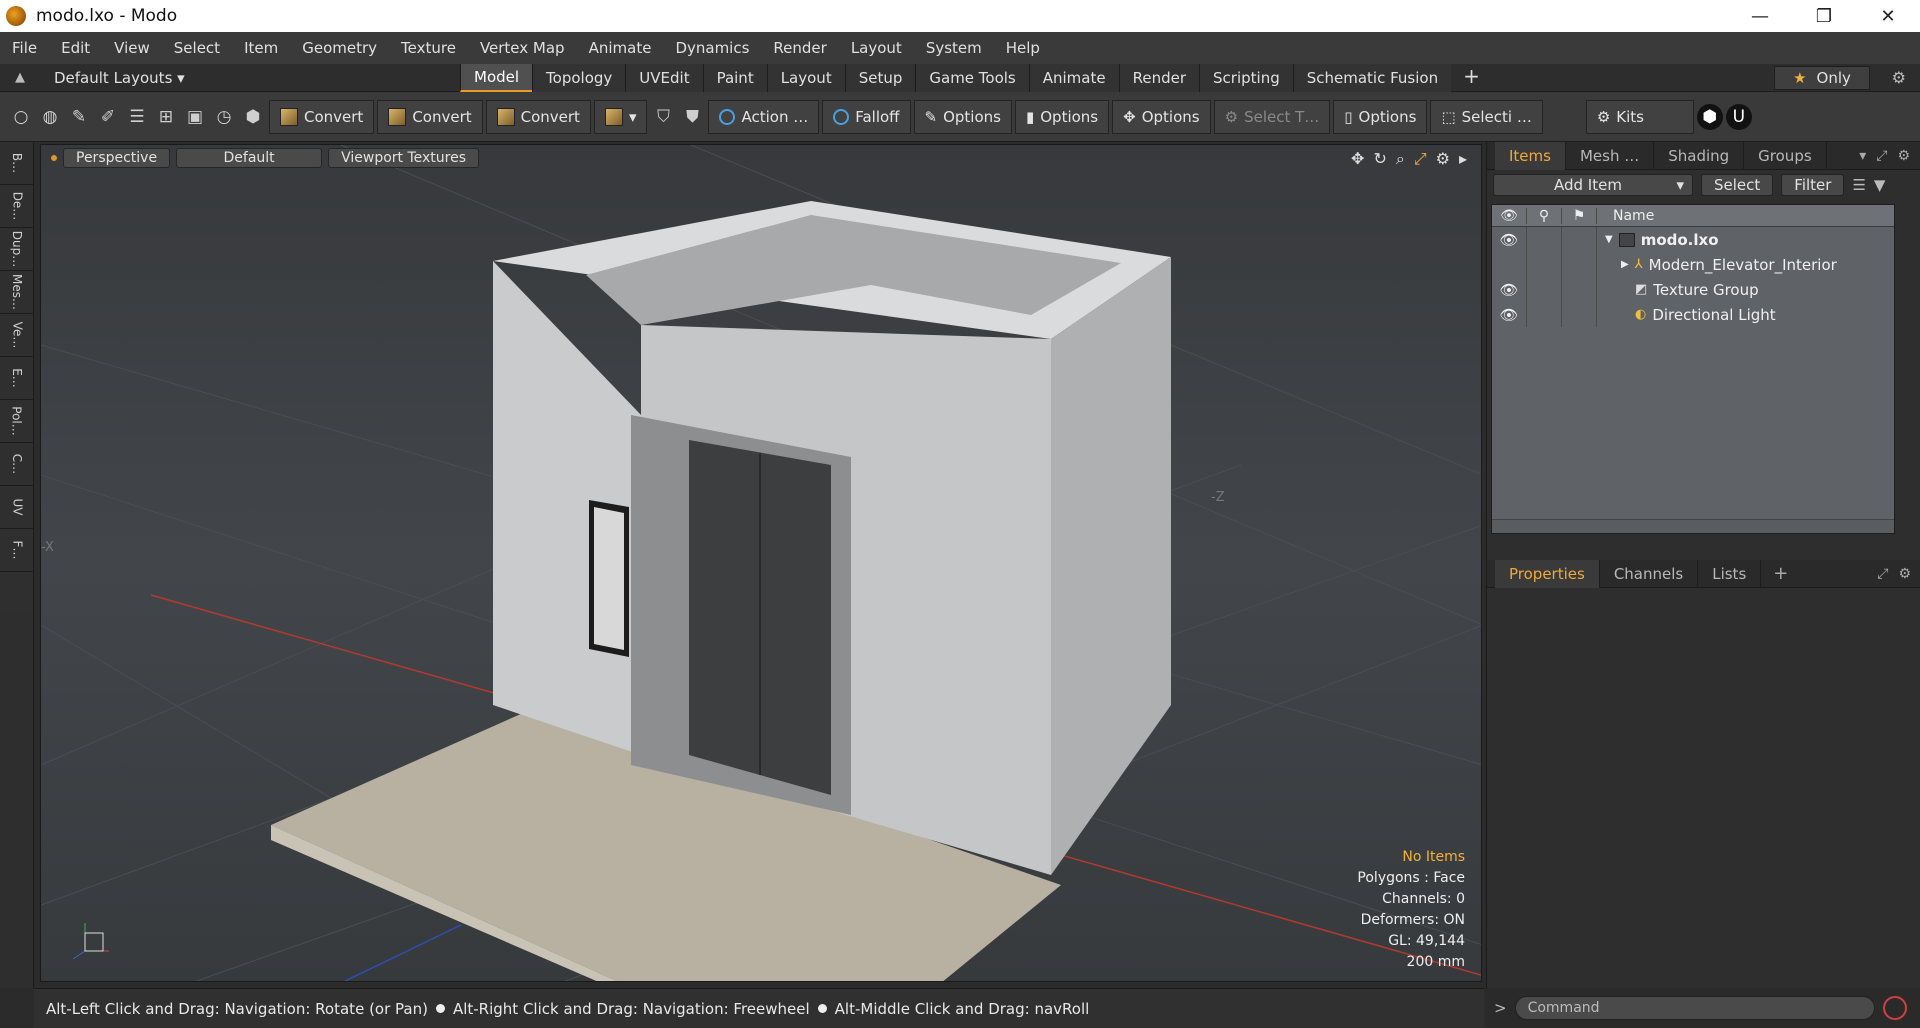  What do you see at coordinates (805, 77) in the screenshot?
I see `tab-layout: Layout` at bounding box center [805, 77].